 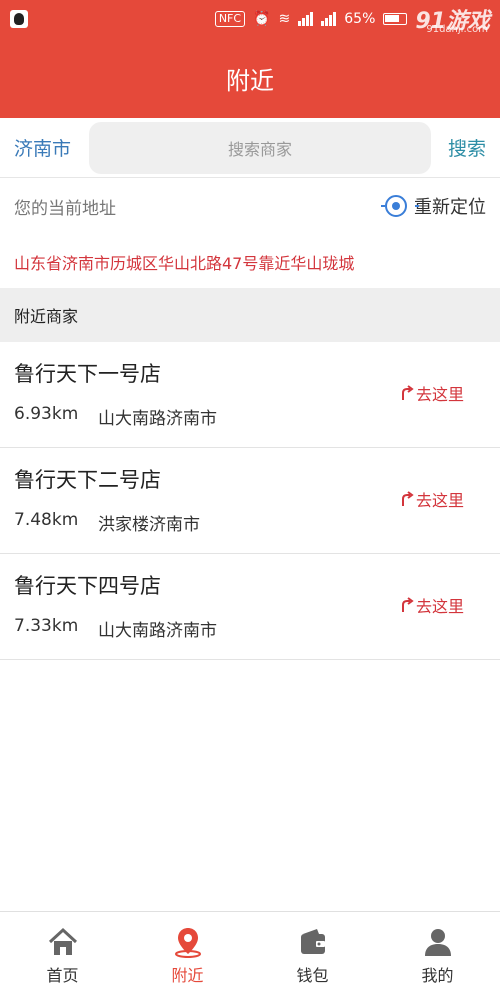 I want to click on bottom-tab-bar: 首页 附近 钱包 我的, so click(x=250, y=955).